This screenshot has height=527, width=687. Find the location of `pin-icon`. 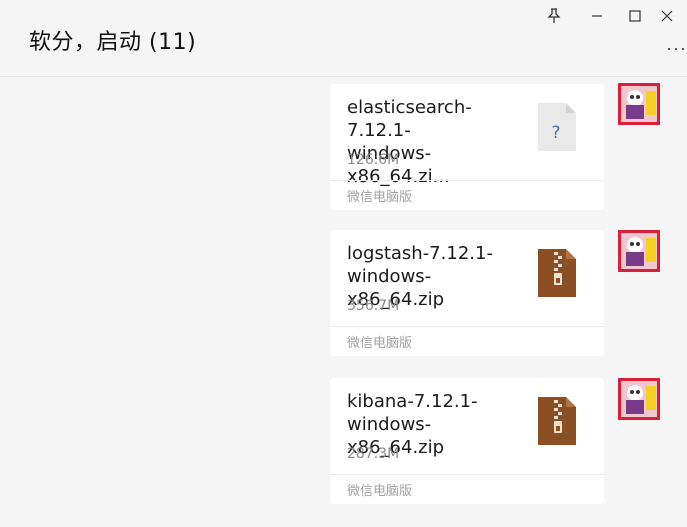

pin-icon is located at coordinates (554, 16).